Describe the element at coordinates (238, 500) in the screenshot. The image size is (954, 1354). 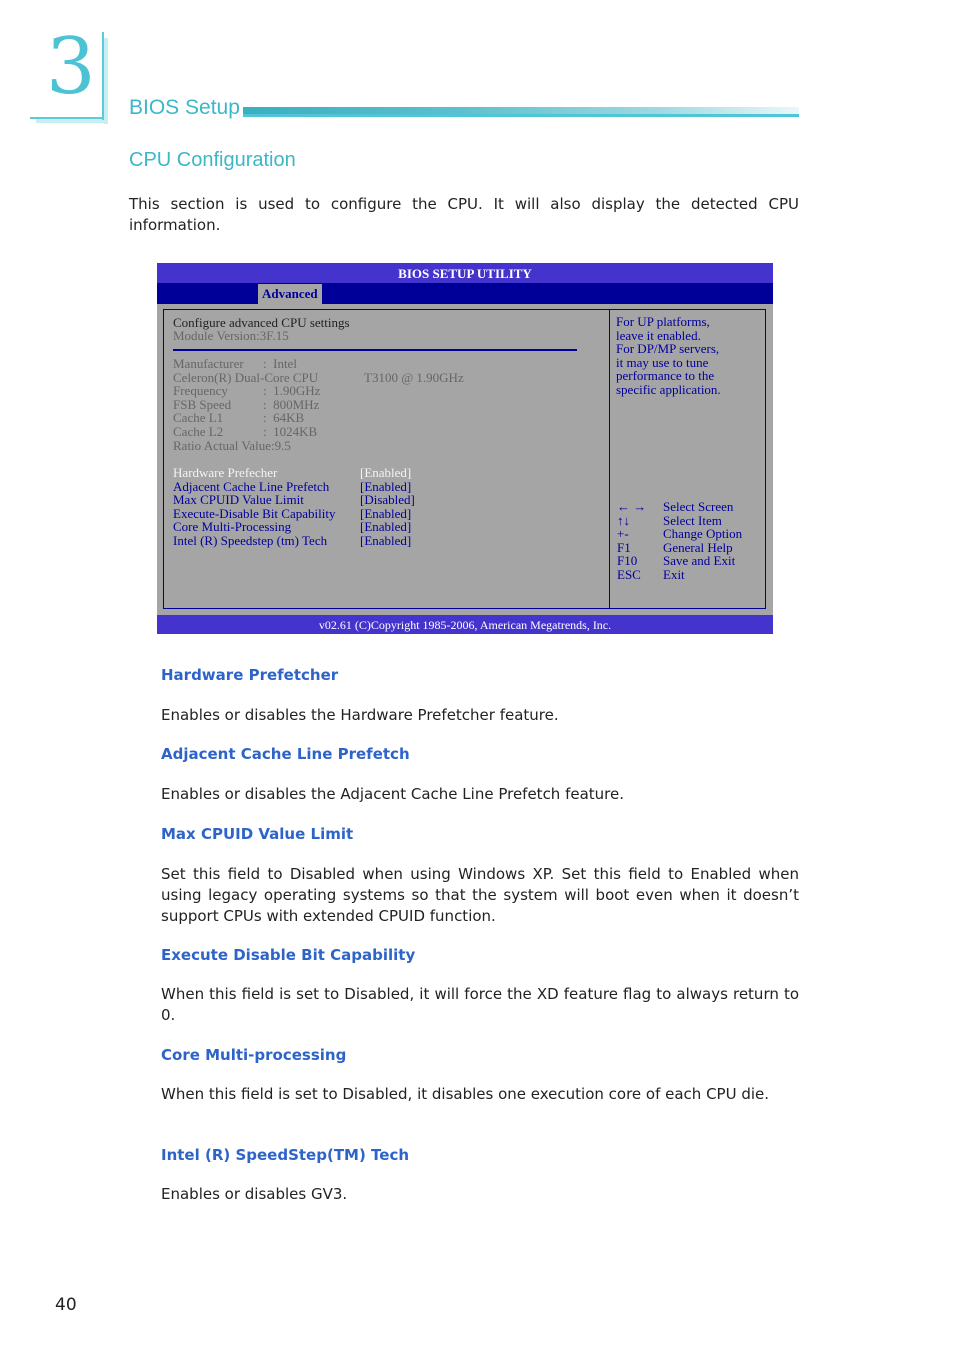
I see `setting-label: Max CPUID Value Limit` at that location.